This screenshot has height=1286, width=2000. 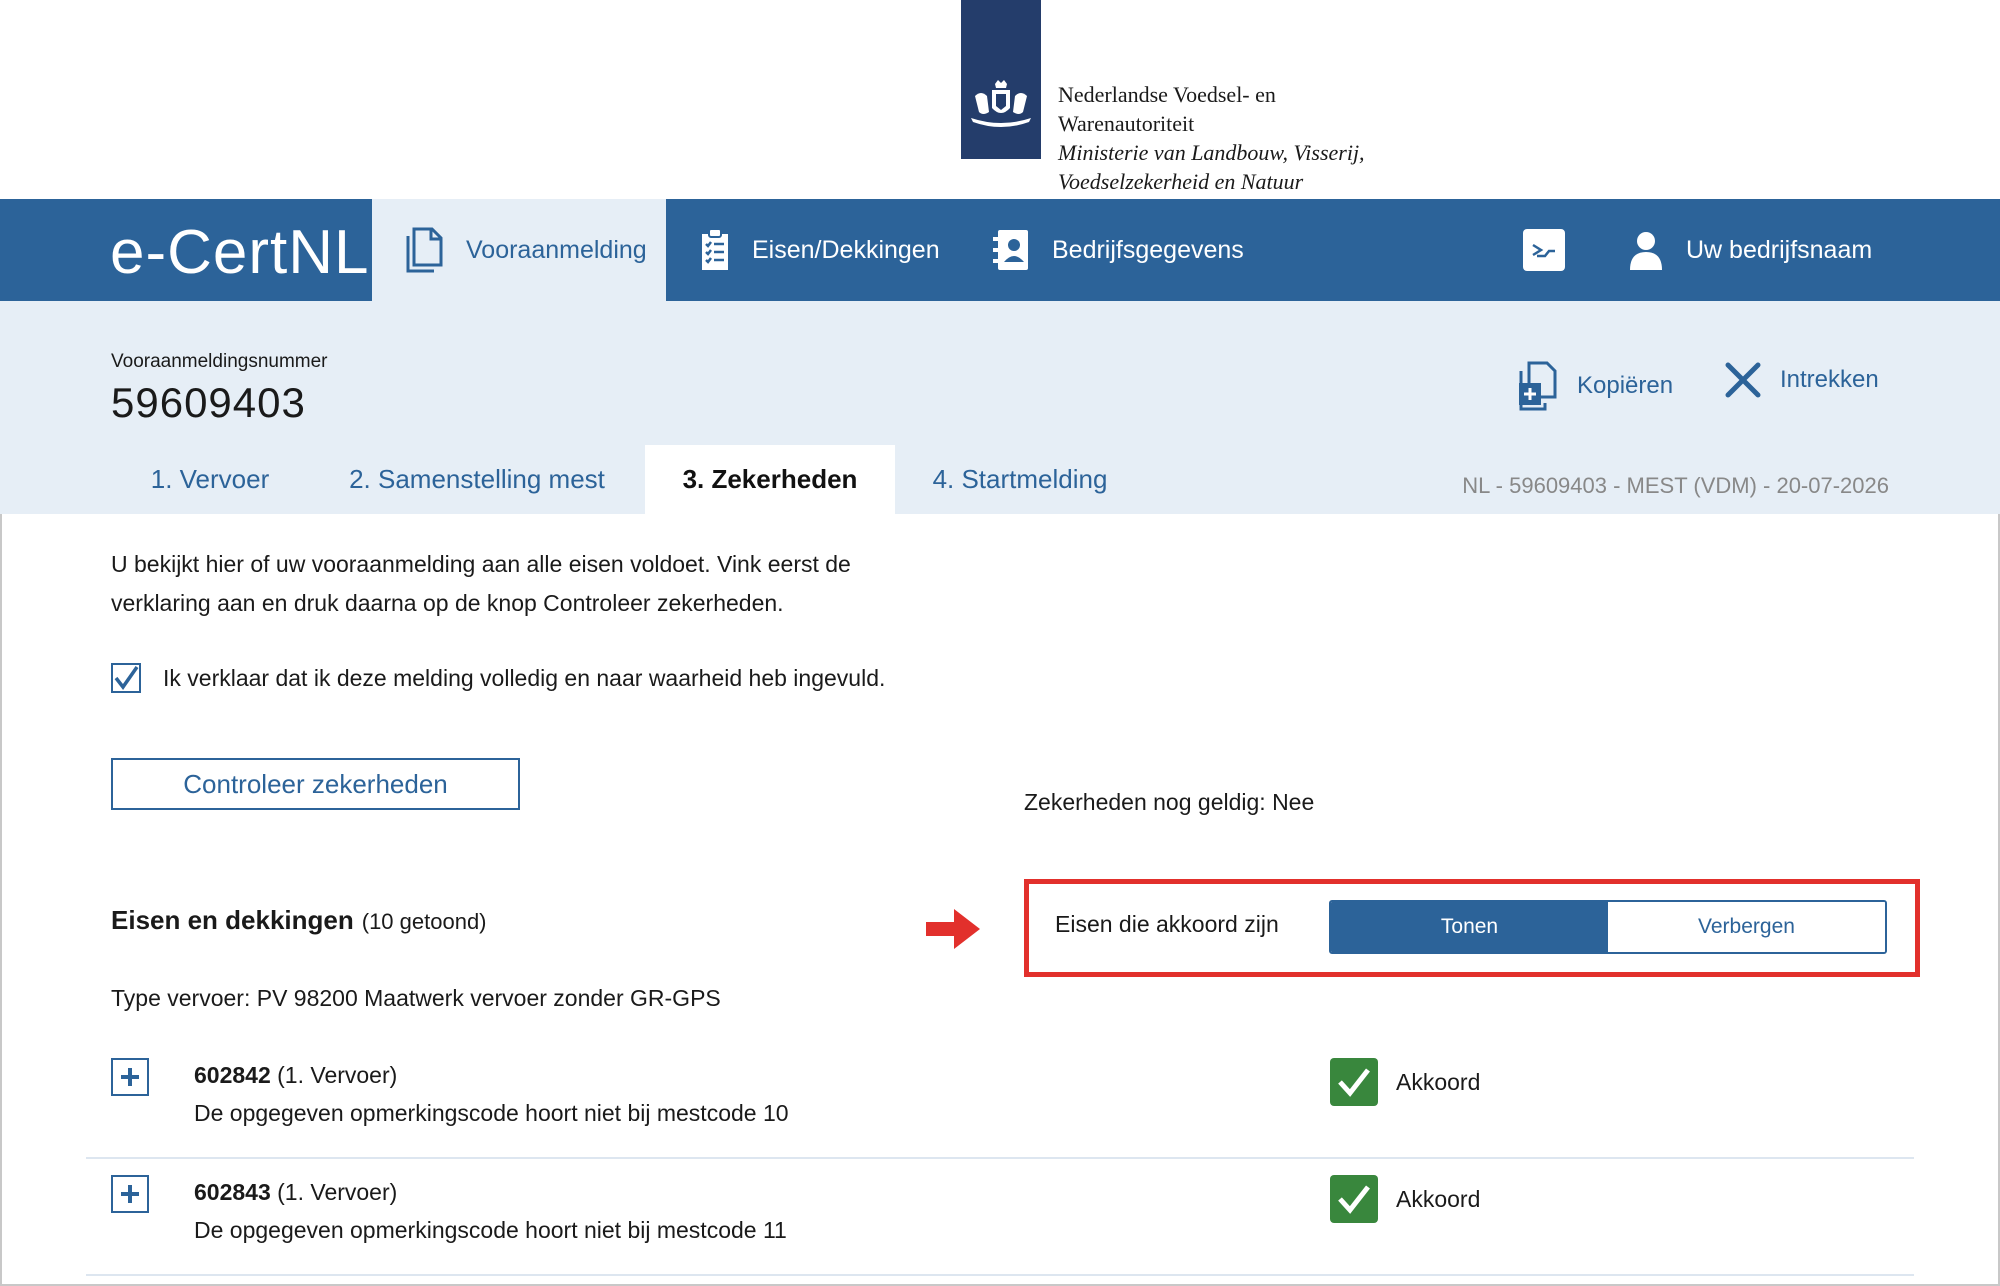 What do you see at coordinates (1167, 924) in the screenshot?
I see `approved-requirements-label: Eisen die akkoord zijn` at bounding box center [1167, 924].